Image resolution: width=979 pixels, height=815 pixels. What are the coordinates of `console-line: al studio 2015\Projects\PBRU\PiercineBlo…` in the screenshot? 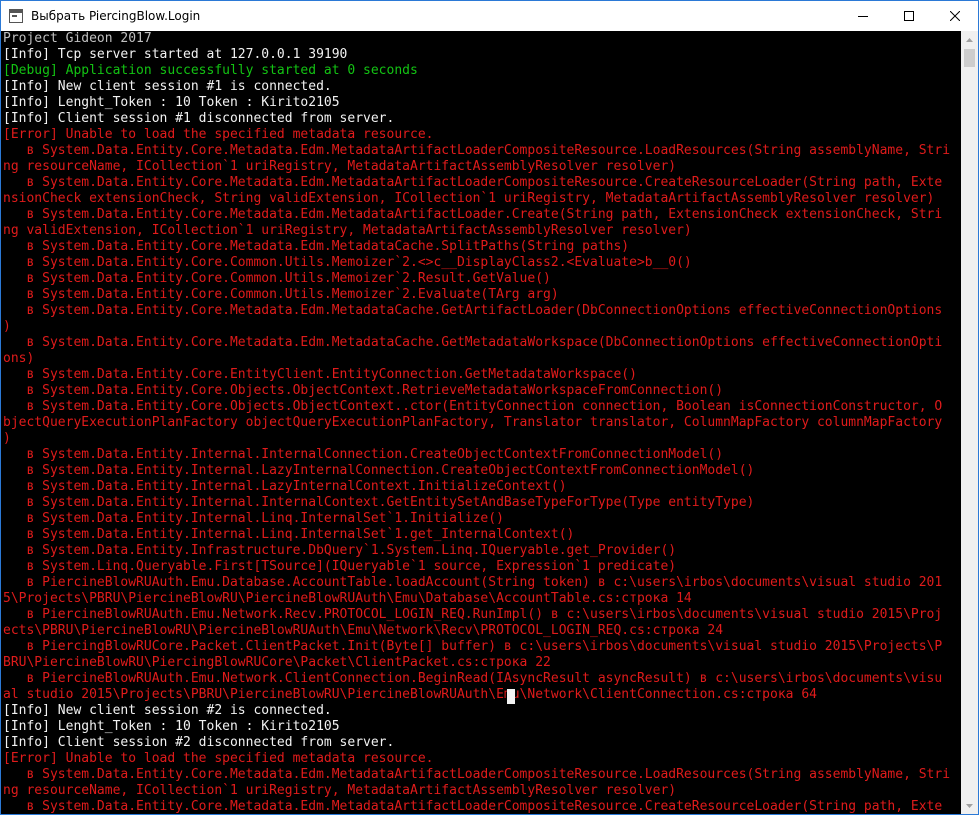 It's located at (410, 694).